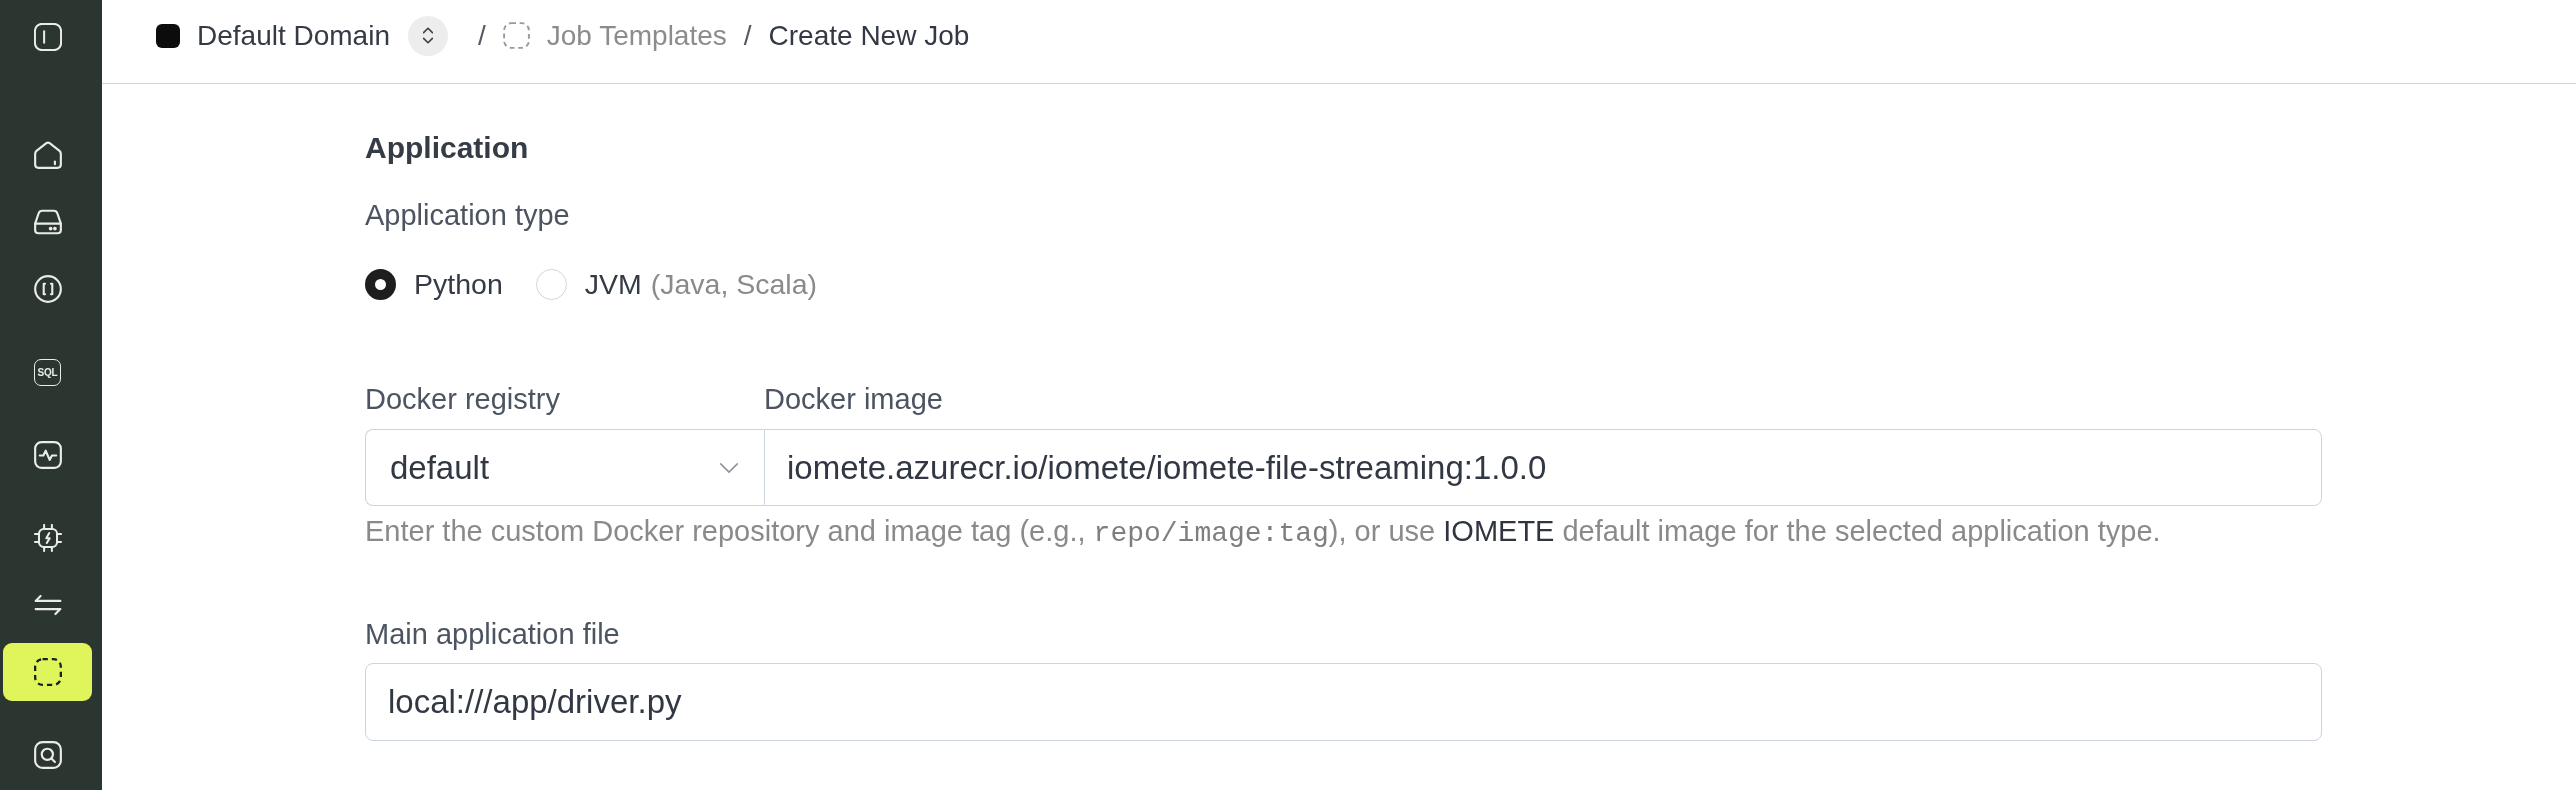  What do you see at coordinates (293, 35) in the screenshot?
I see `domain-name: Default Domain` at bounding box center [293, 35].